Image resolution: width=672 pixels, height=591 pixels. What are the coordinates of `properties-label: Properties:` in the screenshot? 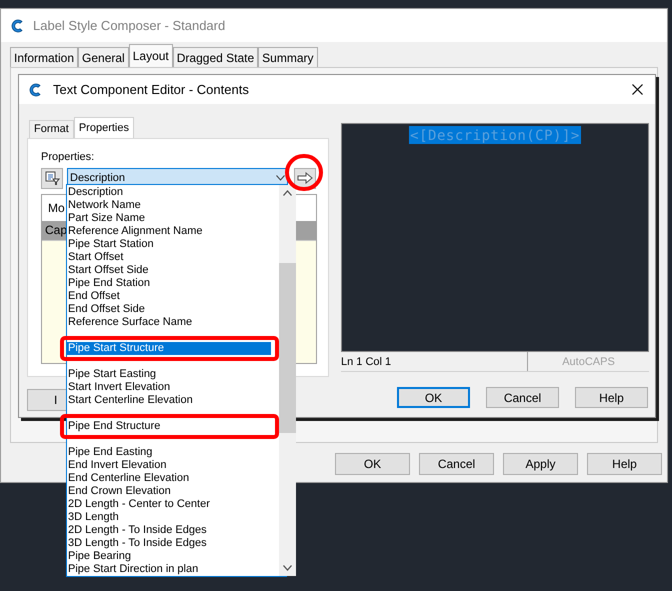 It's located at (68, 157).